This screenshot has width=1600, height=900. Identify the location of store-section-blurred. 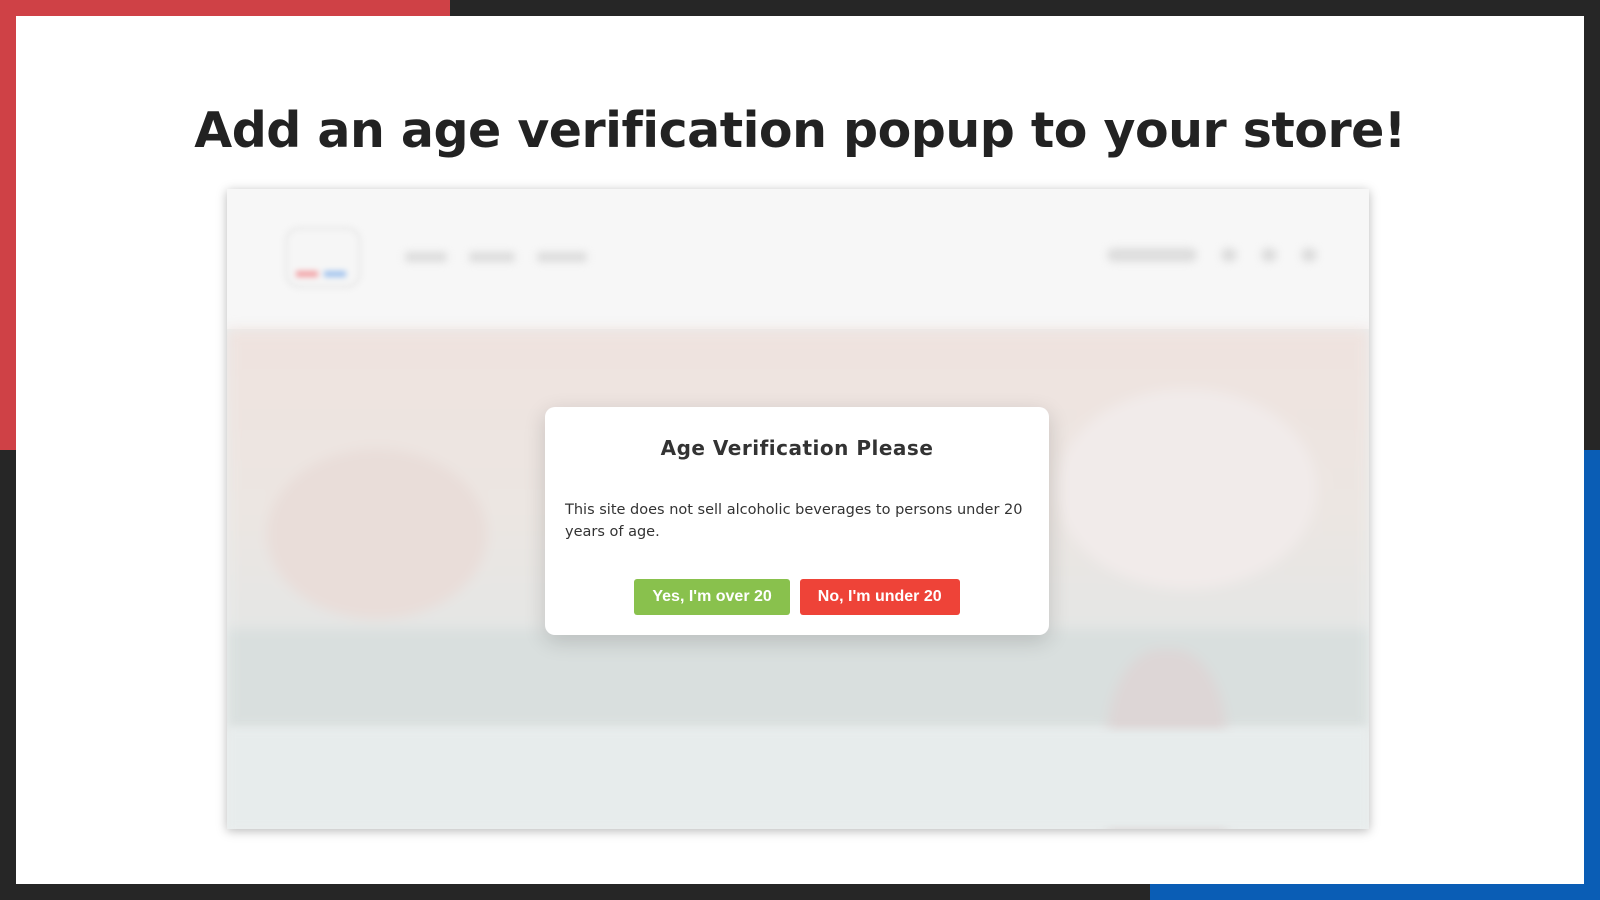
(798, 779).